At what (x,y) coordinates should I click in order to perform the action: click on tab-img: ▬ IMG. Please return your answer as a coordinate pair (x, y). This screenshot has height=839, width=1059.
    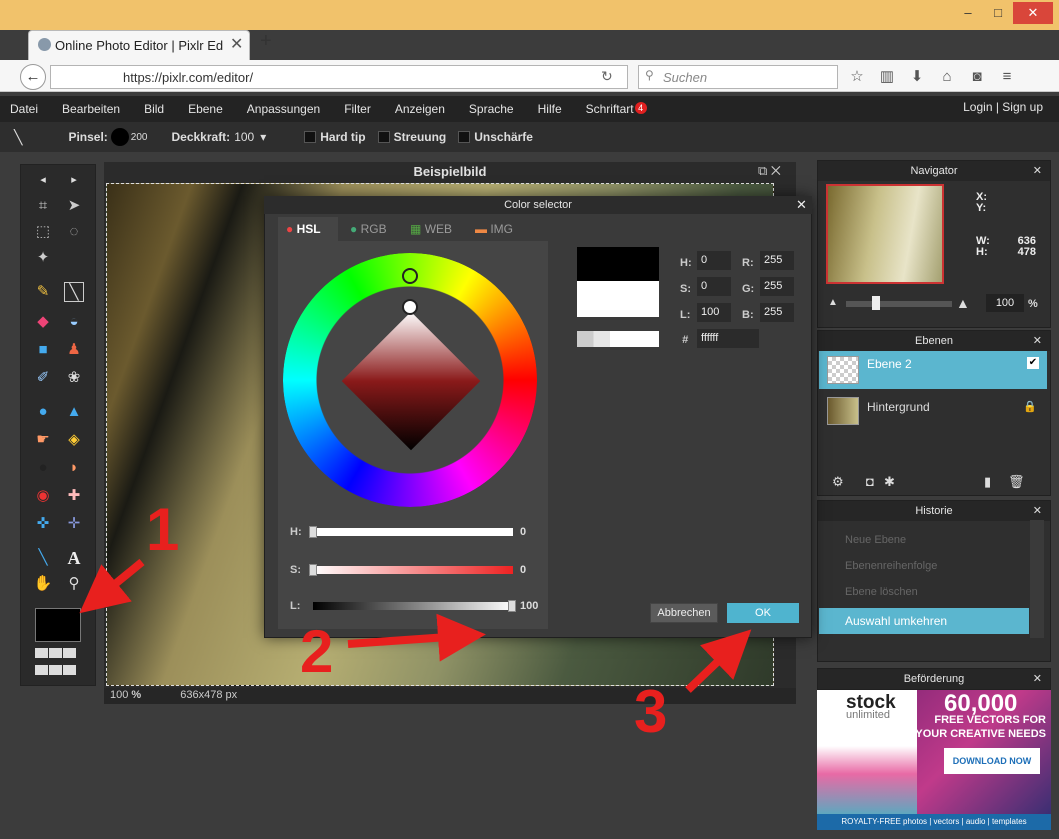
    Looking at the image, I should click on (494, 230).